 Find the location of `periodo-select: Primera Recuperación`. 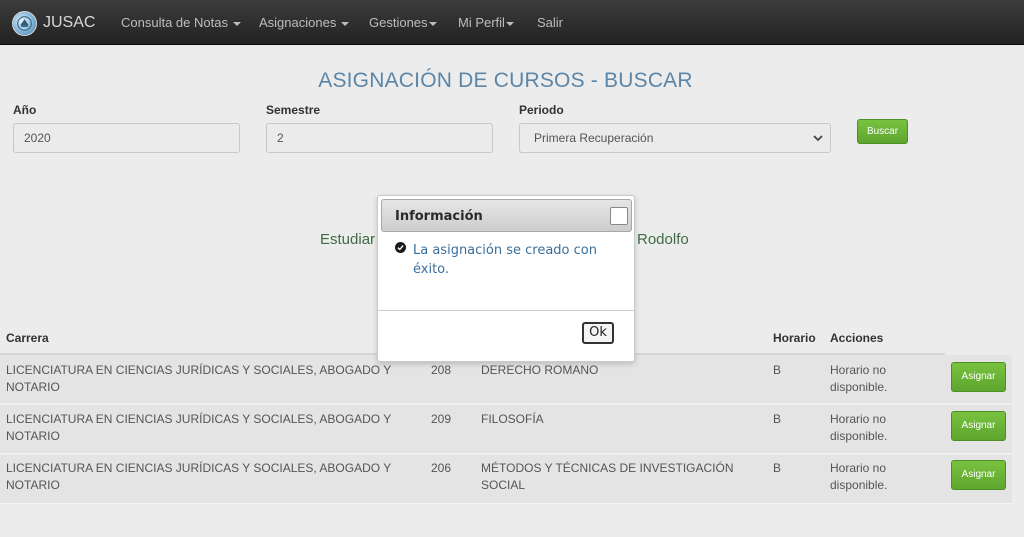

periodo-select: Primera Recuperación is located at coordinates (675, 138).